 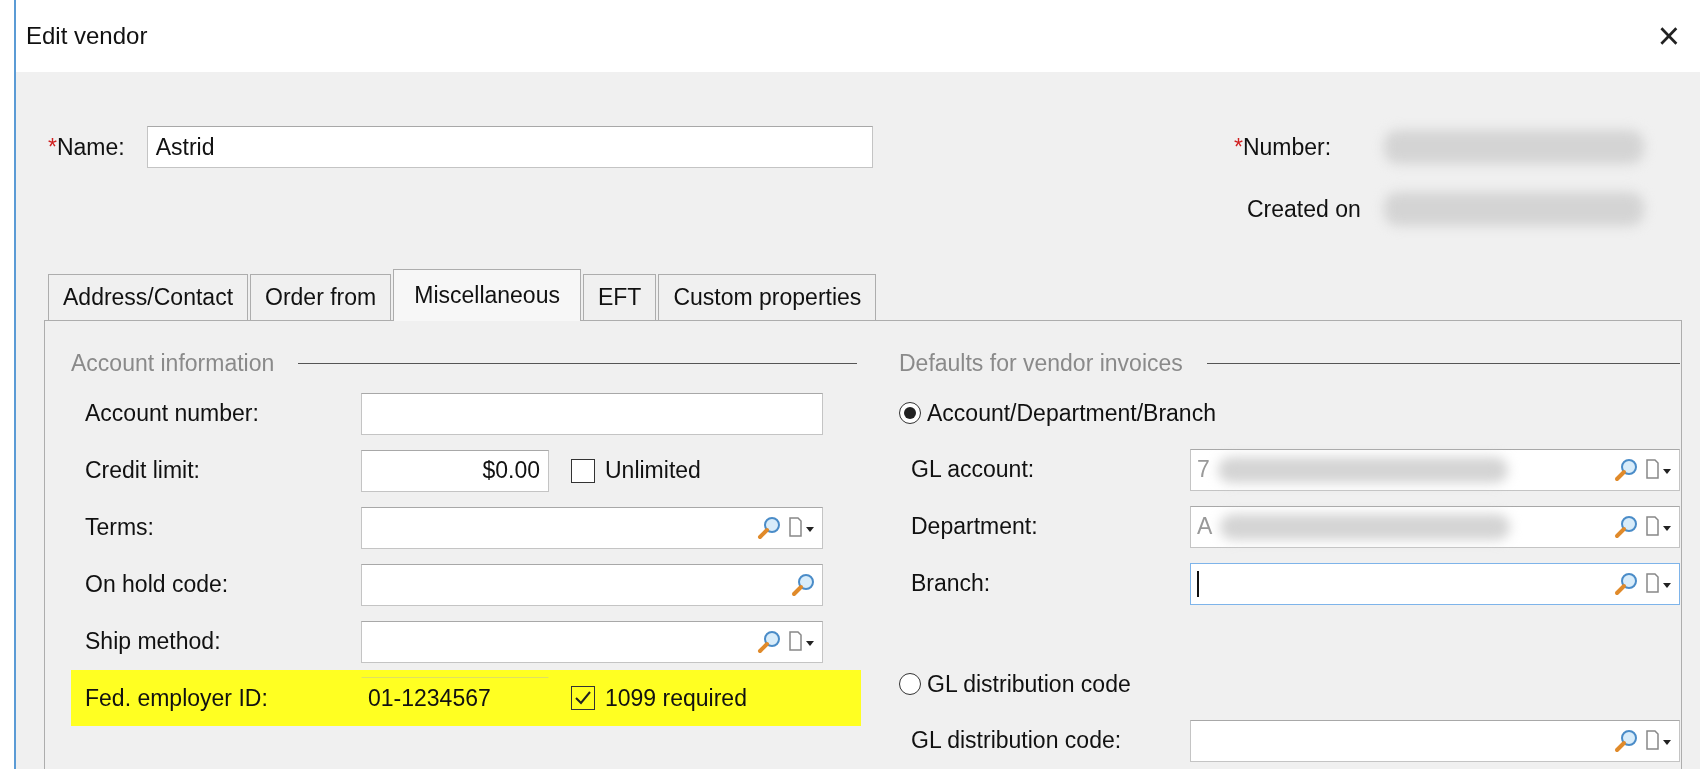 What do you see at coordinates (767, 297) in the screenshot?
I see `tab: Custom properties` at bounding box center [767, 297].